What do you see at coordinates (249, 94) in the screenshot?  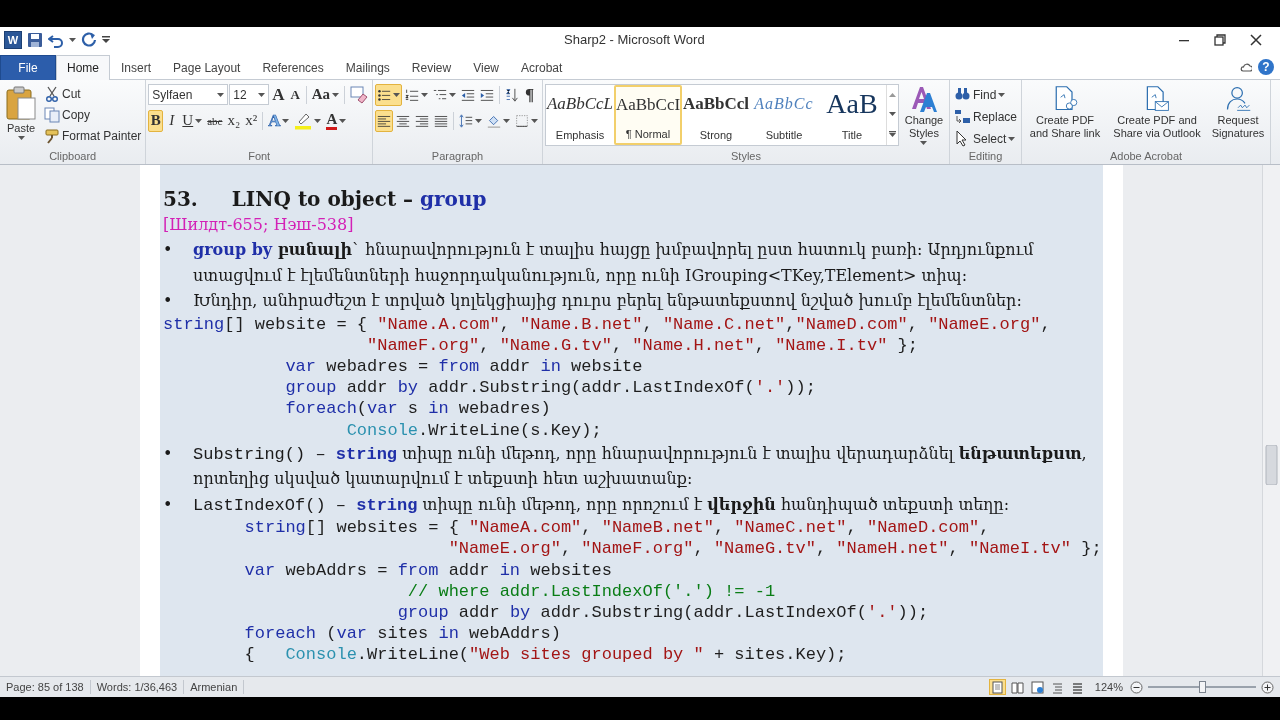 I see `font-size-field: 12` at bounding box center [249, 94].